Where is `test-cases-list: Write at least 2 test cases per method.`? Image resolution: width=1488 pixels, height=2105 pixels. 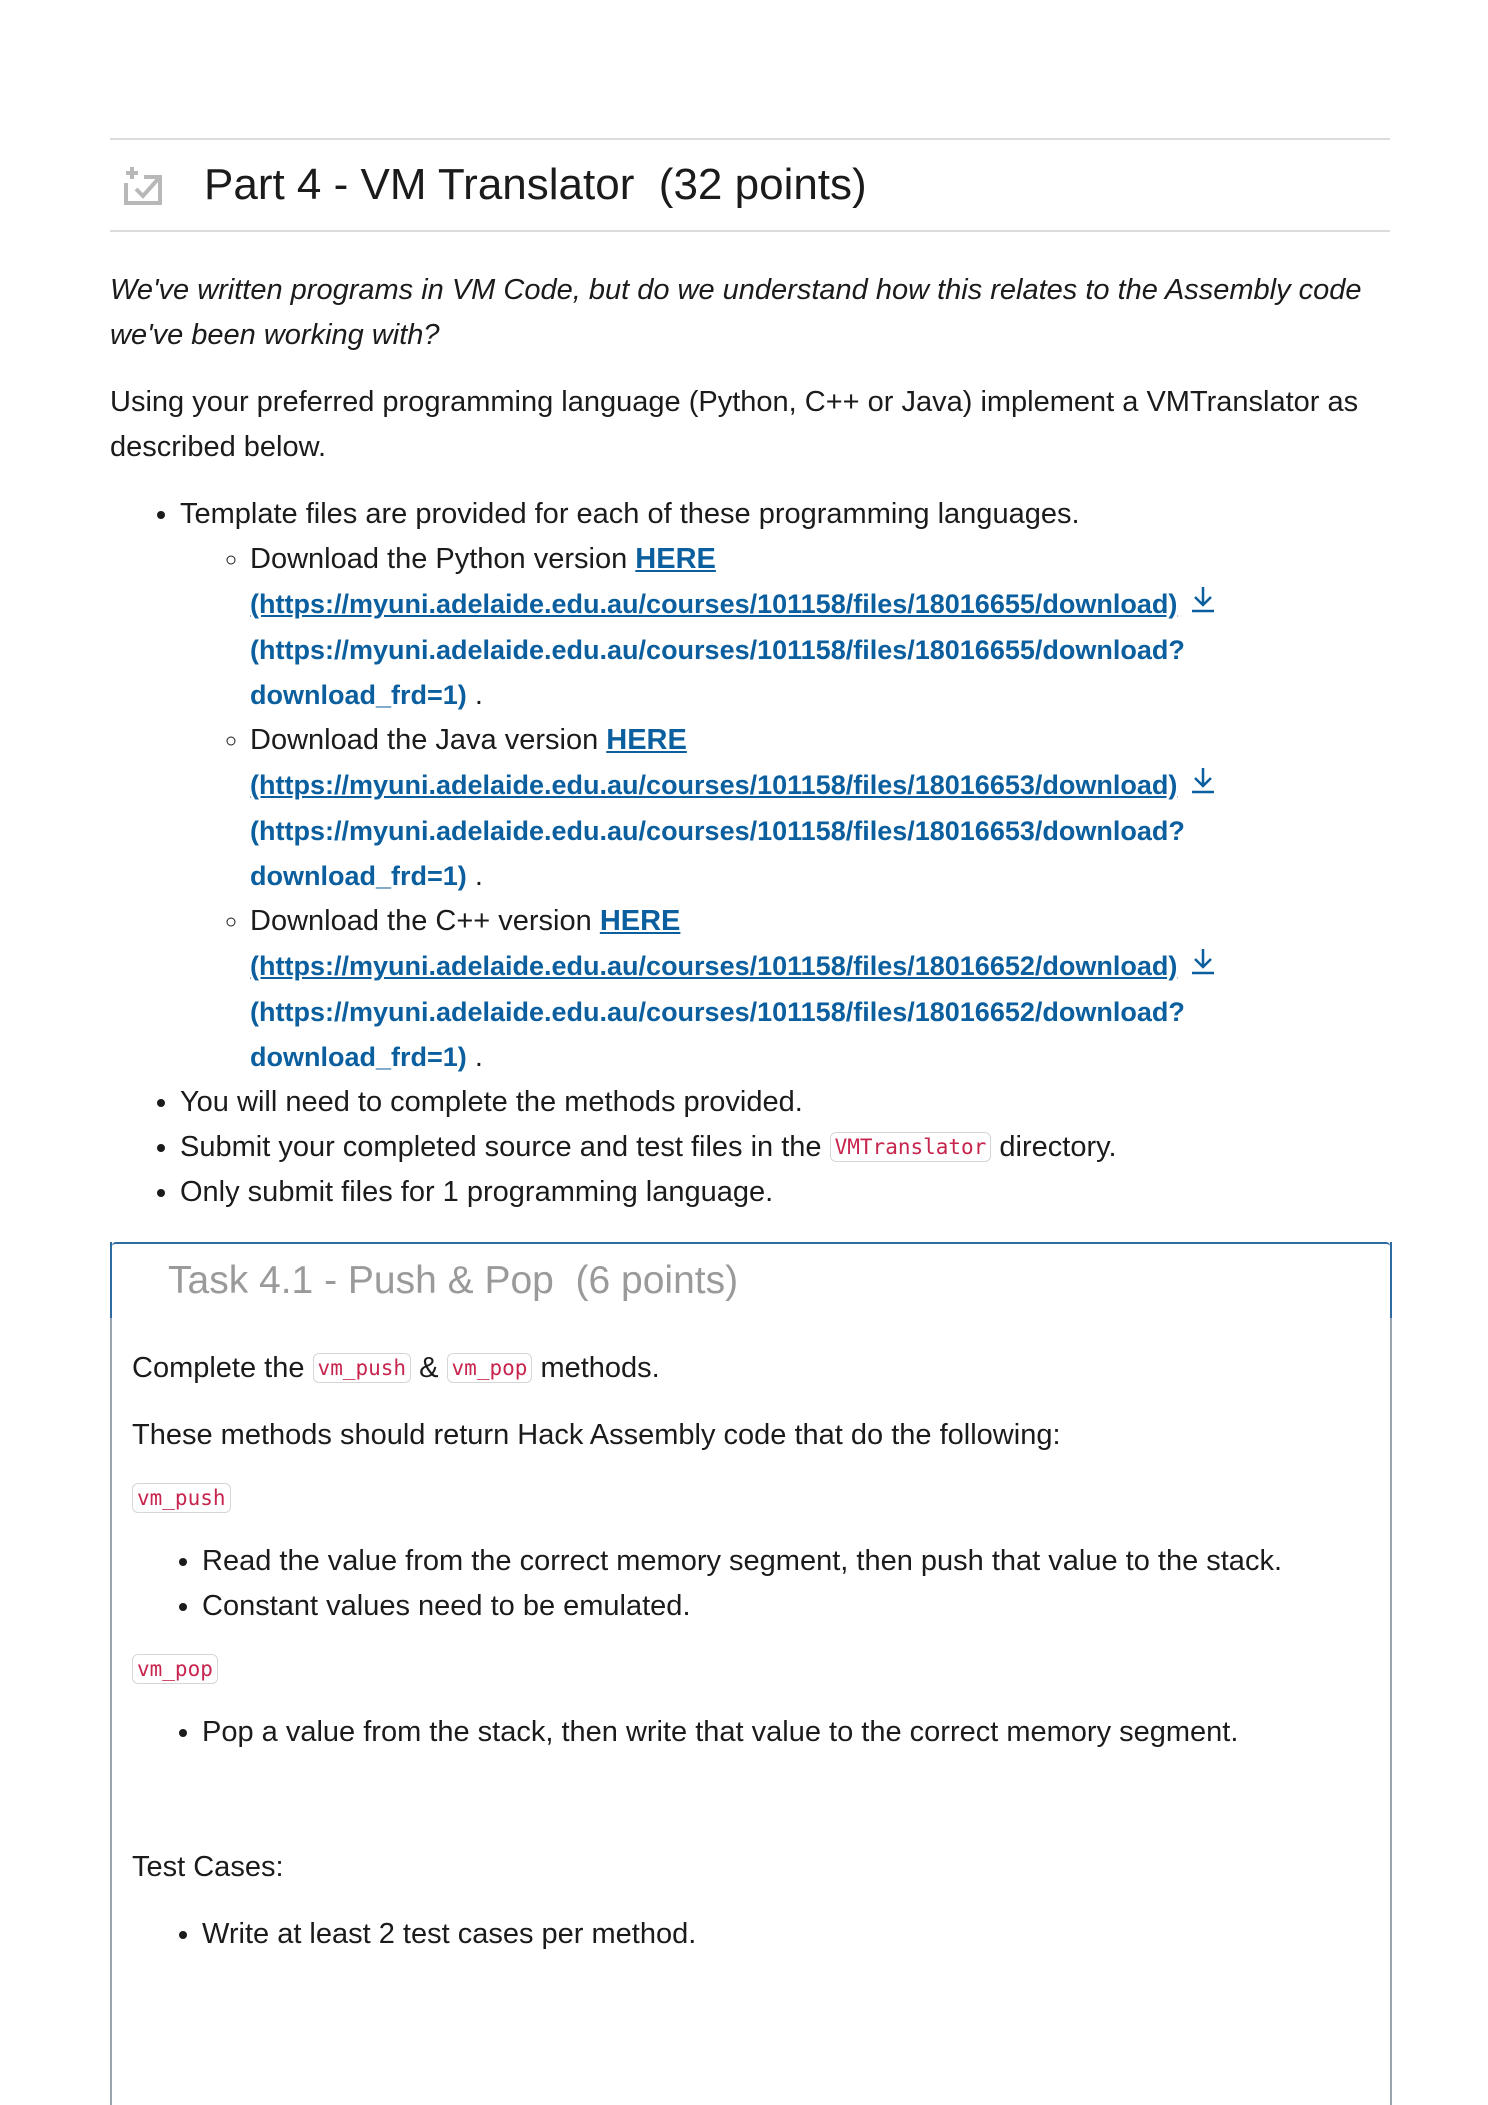 test-cases-list: Write at least 2 test cases per method. is located at coordinates (761, 1934).